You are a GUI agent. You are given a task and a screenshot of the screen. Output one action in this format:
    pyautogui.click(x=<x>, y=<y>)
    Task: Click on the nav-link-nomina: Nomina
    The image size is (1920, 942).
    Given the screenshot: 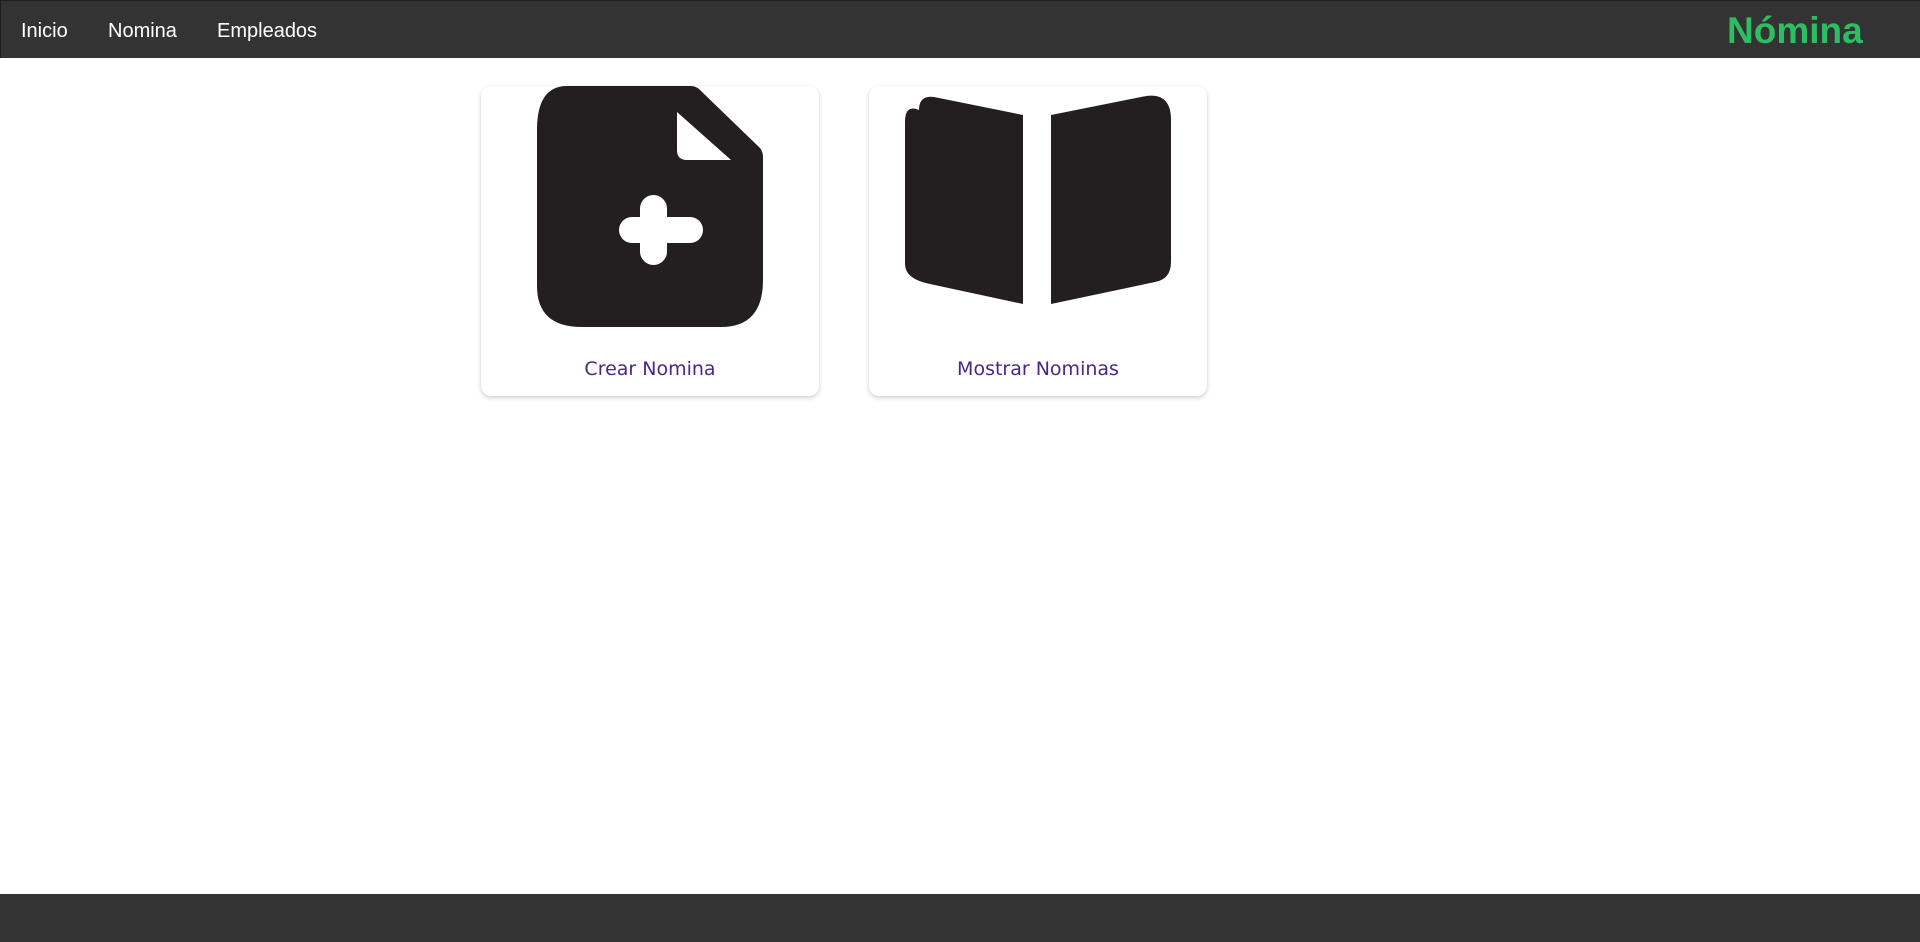 What is the action you would take?
    pyautogui.click(x=142, y=31)
    